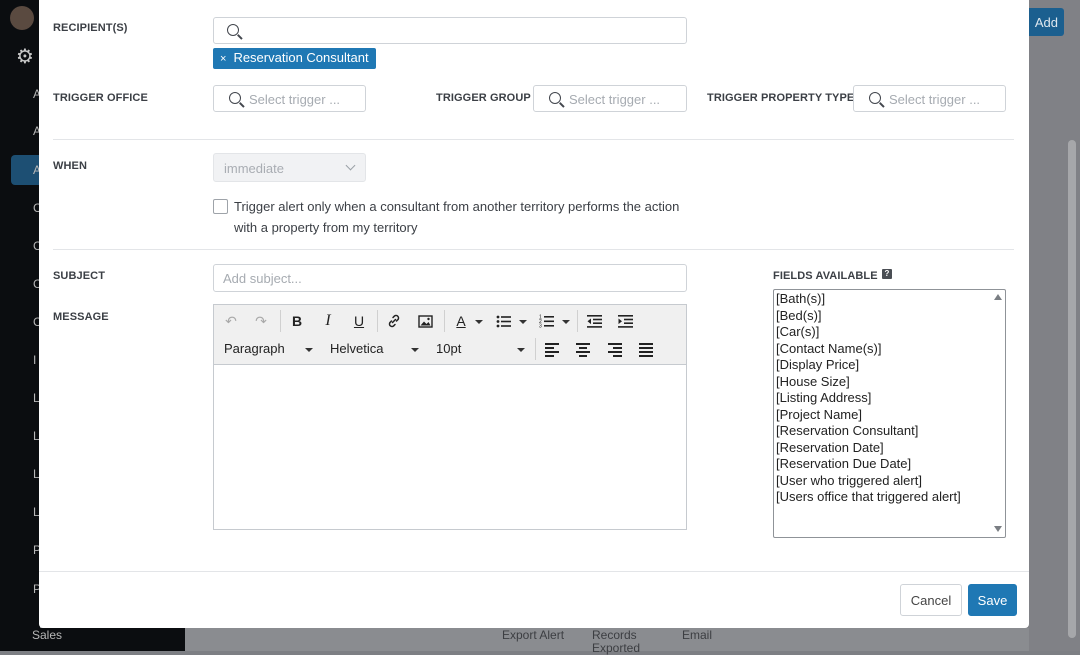  Describe the element at coordinates (998, 297) in the screenshot. I see `scroll-up-icon` at that location.